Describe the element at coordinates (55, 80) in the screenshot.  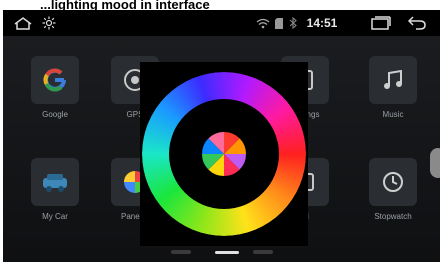
I see `google-icon` at that location.